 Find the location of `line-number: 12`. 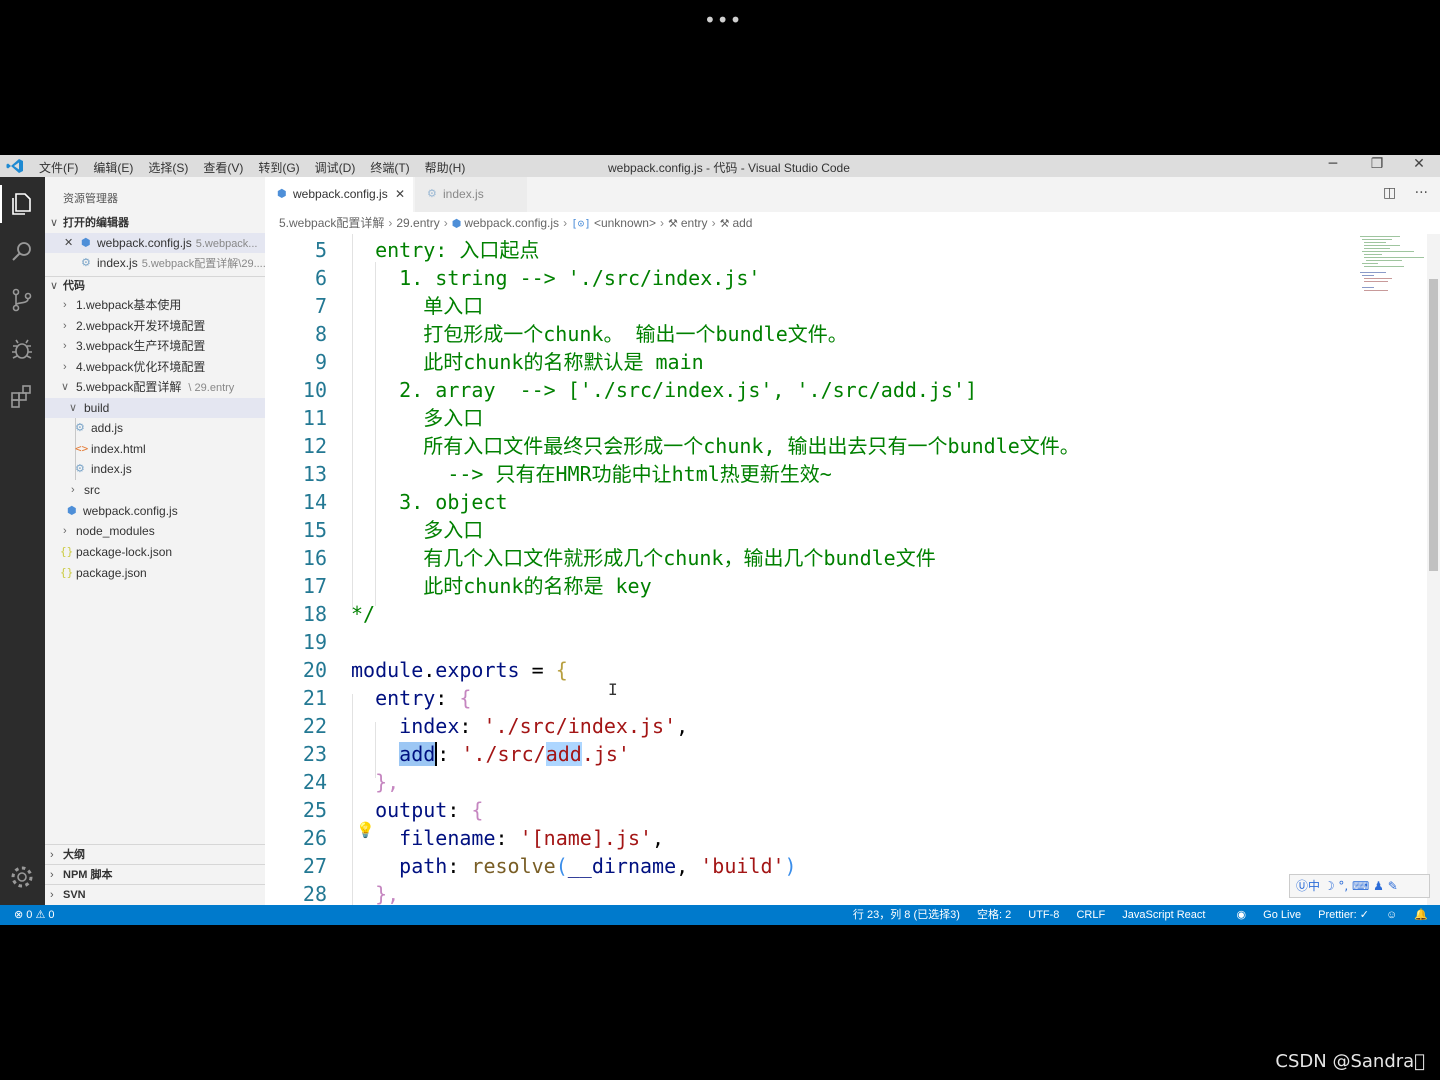

line-number: 12 is located at coordinates (314, 446).